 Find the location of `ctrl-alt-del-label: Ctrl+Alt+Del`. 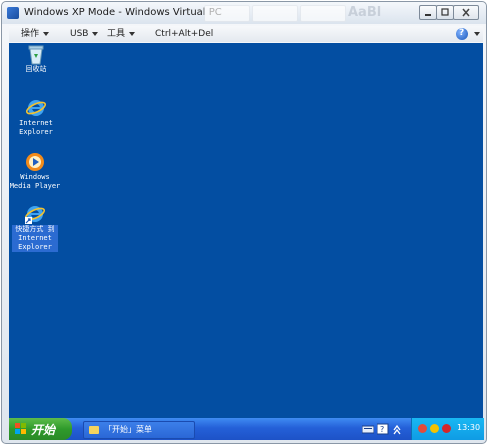

ctrl-alt-del-label: Ctrl+Alt+Del is located at coordinates (184, 34).